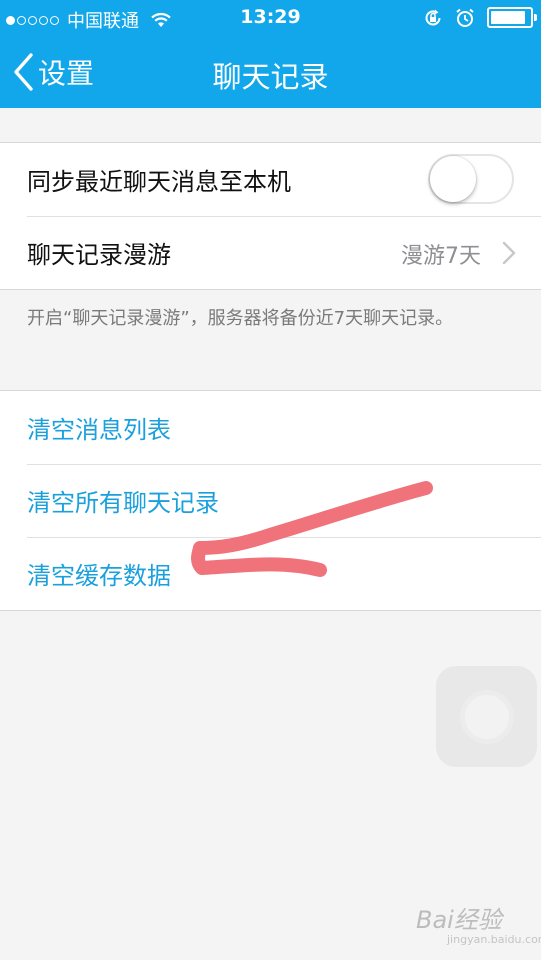 The image size is (541, 960). What do you see at coordinates (123, 500) in the screenshot?
I see `clear-all-chat-records-button: 清空所有聊天记录` at bounding box center [123, 500].